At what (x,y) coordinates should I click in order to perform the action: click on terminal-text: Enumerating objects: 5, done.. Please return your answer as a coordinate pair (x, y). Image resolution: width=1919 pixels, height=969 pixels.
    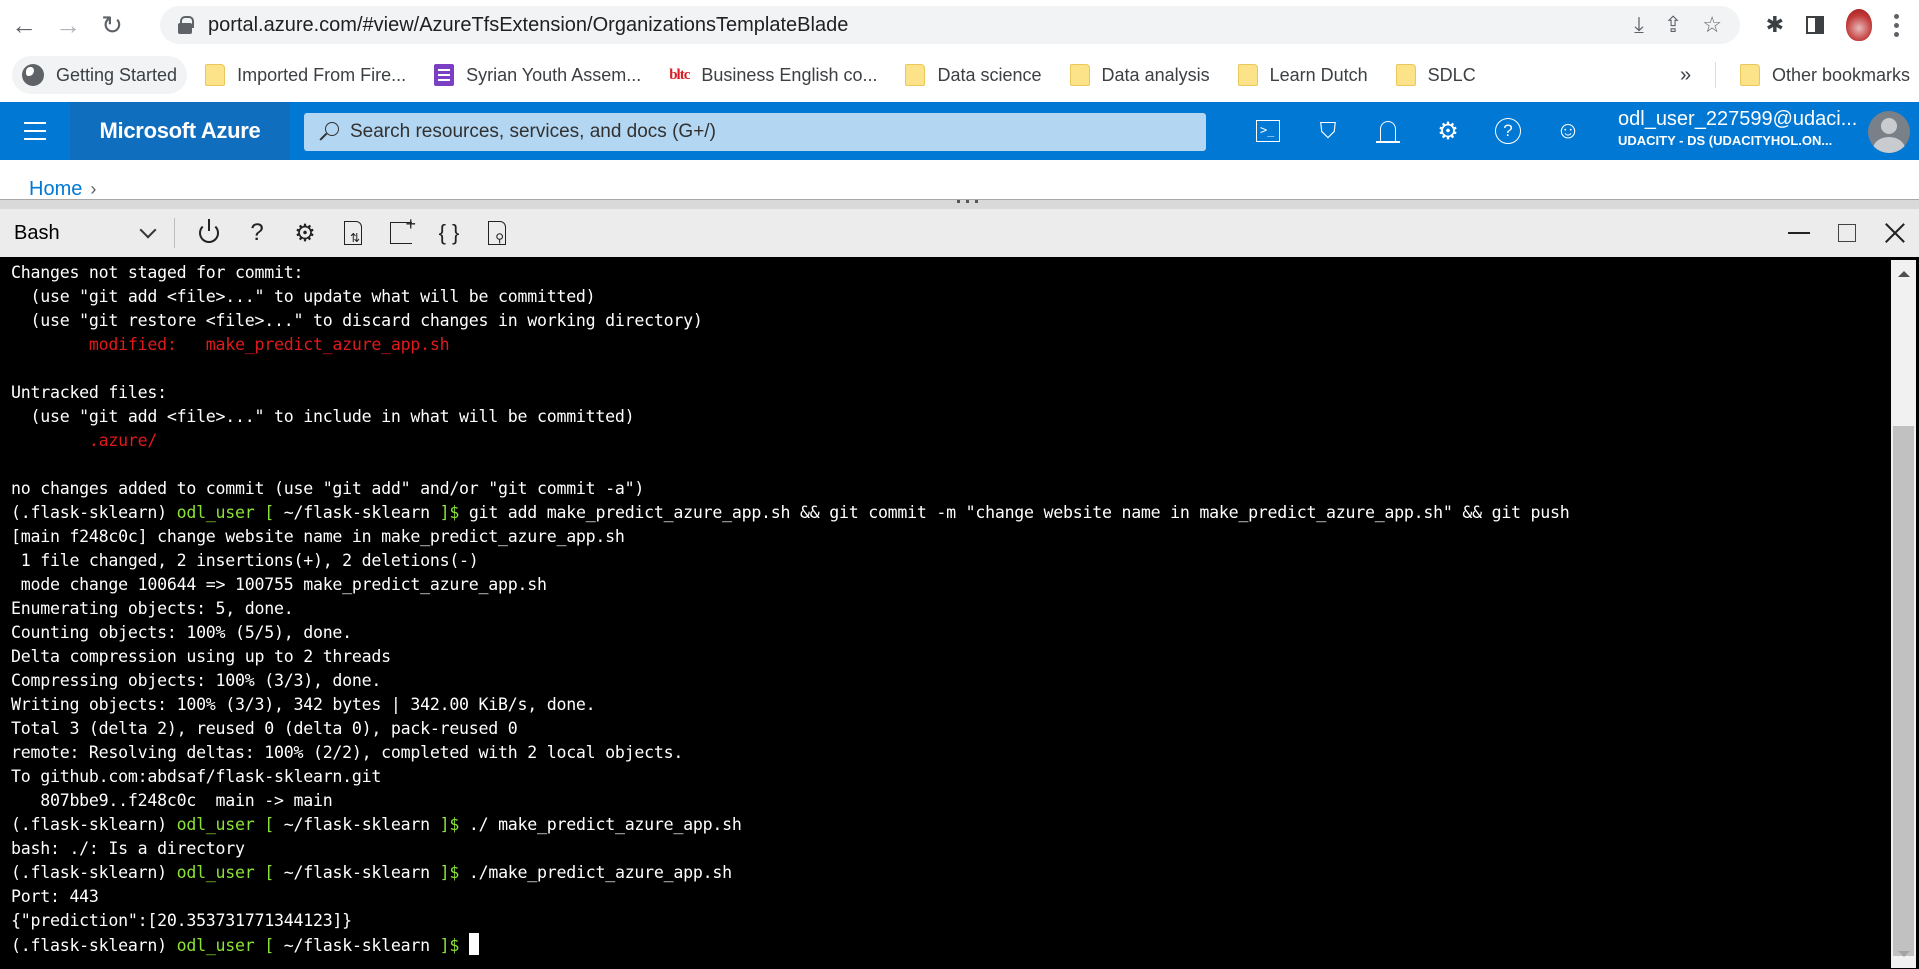
    Looking at the image, I should click on (152, 608).